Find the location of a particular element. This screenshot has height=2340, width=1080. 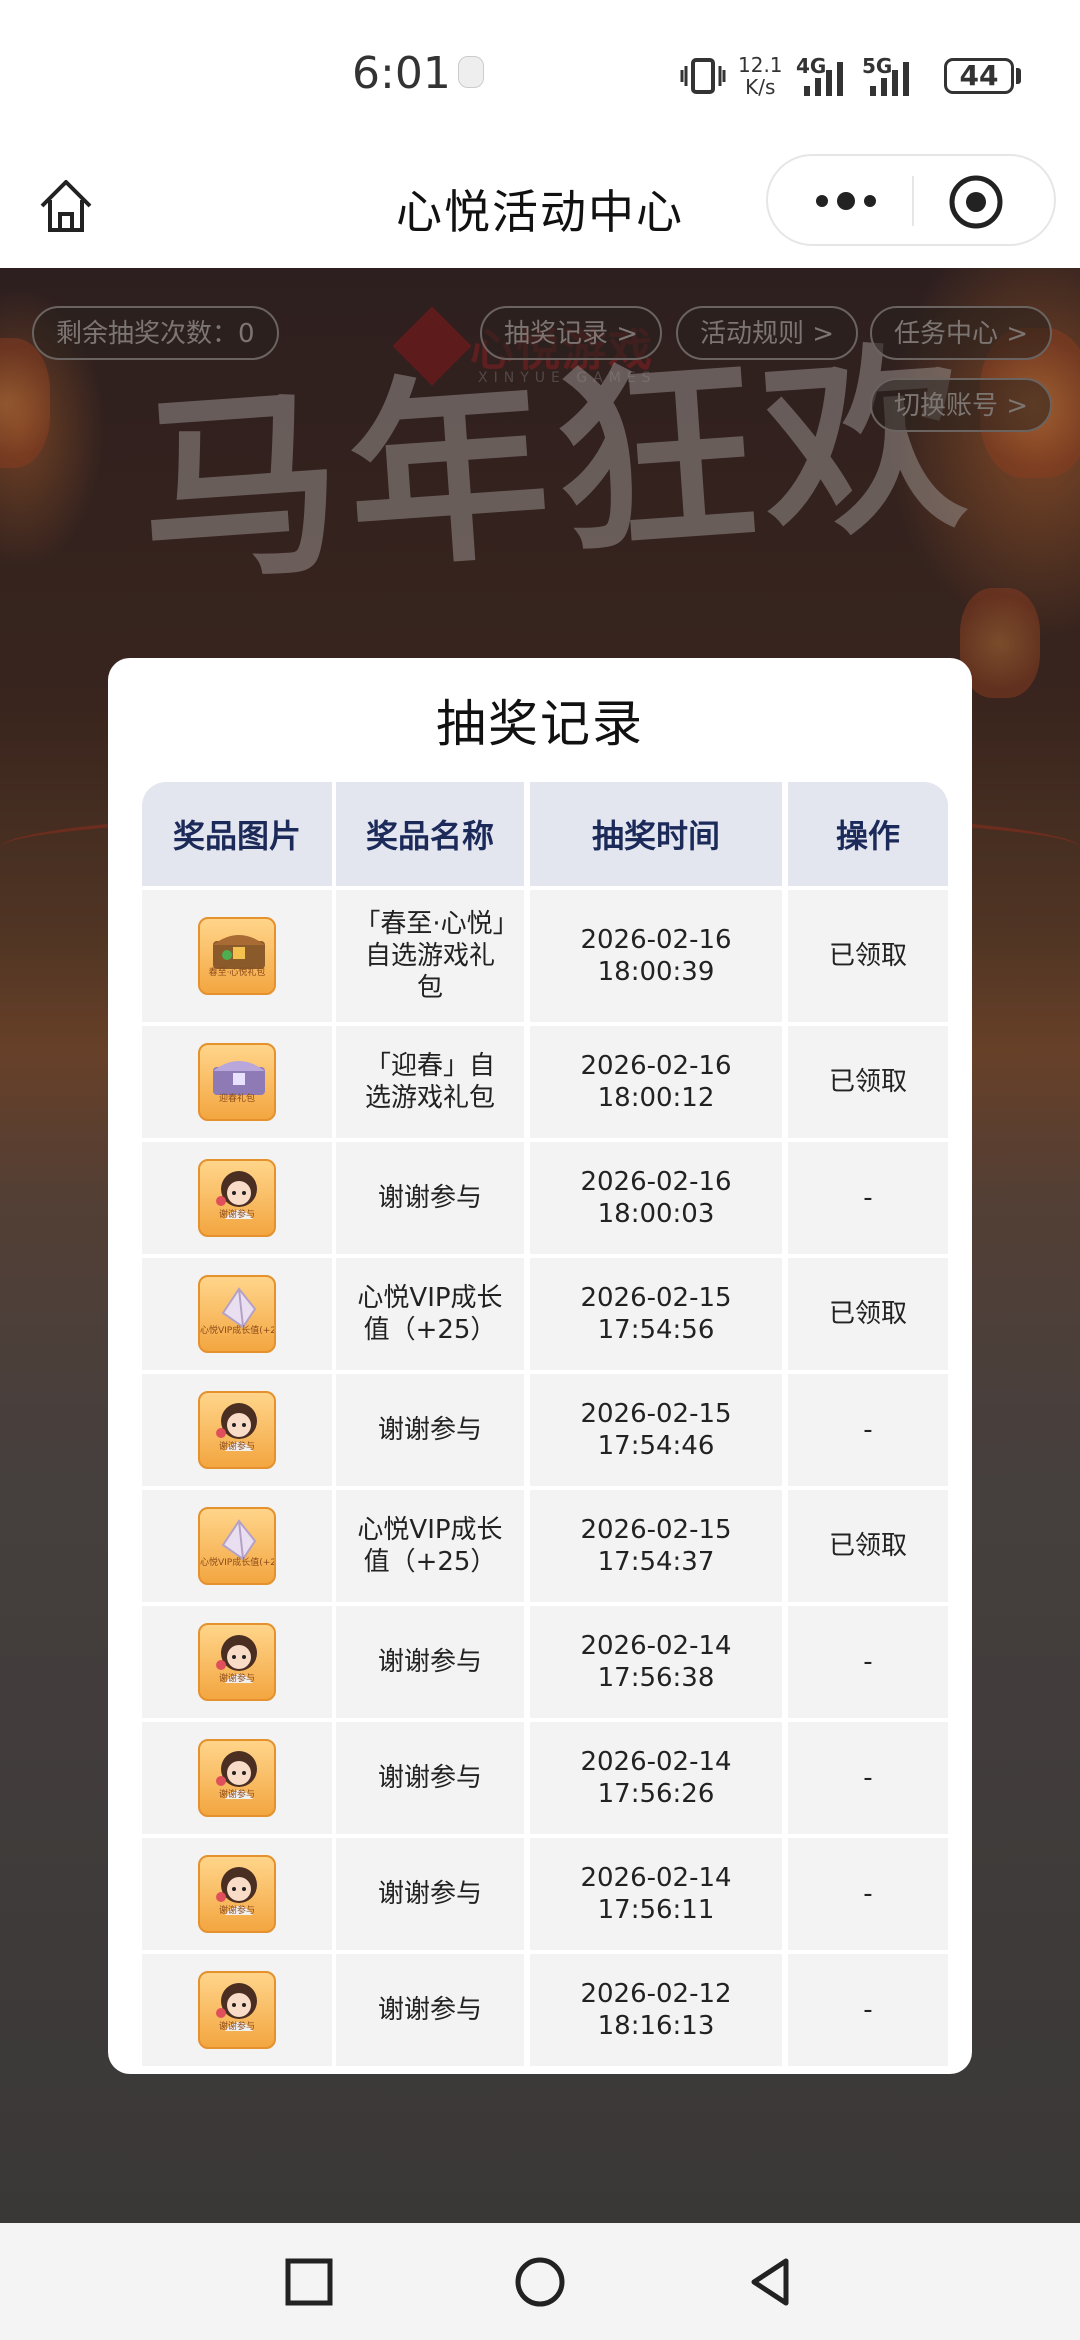

switch-account-link: 切换账号 > is located at coordinates (961, 405).